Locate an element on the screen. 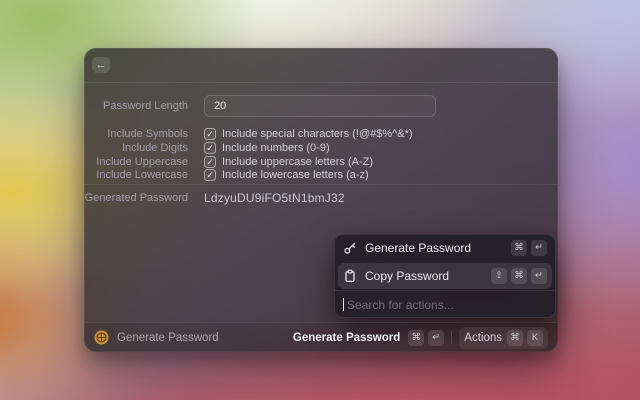 The image size is (640, 400). include-digits-description: Include numbers (0-9) is located at coordinates (276, 148).